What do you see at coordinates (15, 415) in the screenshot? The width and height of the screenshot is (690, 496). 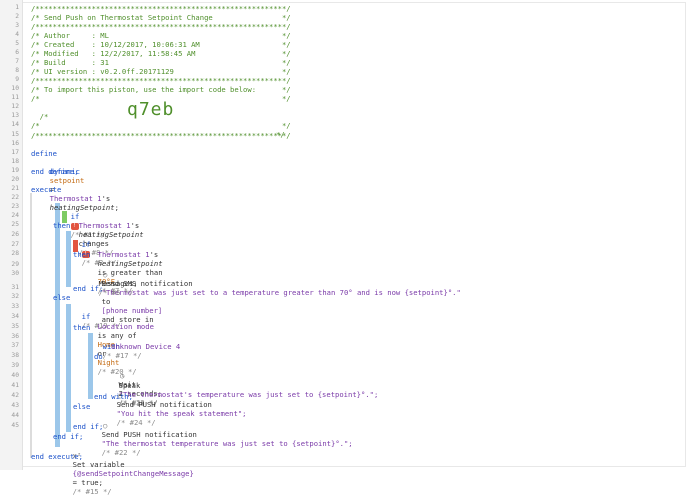 I see `line-number: 44` at bounding box center [15, 415].